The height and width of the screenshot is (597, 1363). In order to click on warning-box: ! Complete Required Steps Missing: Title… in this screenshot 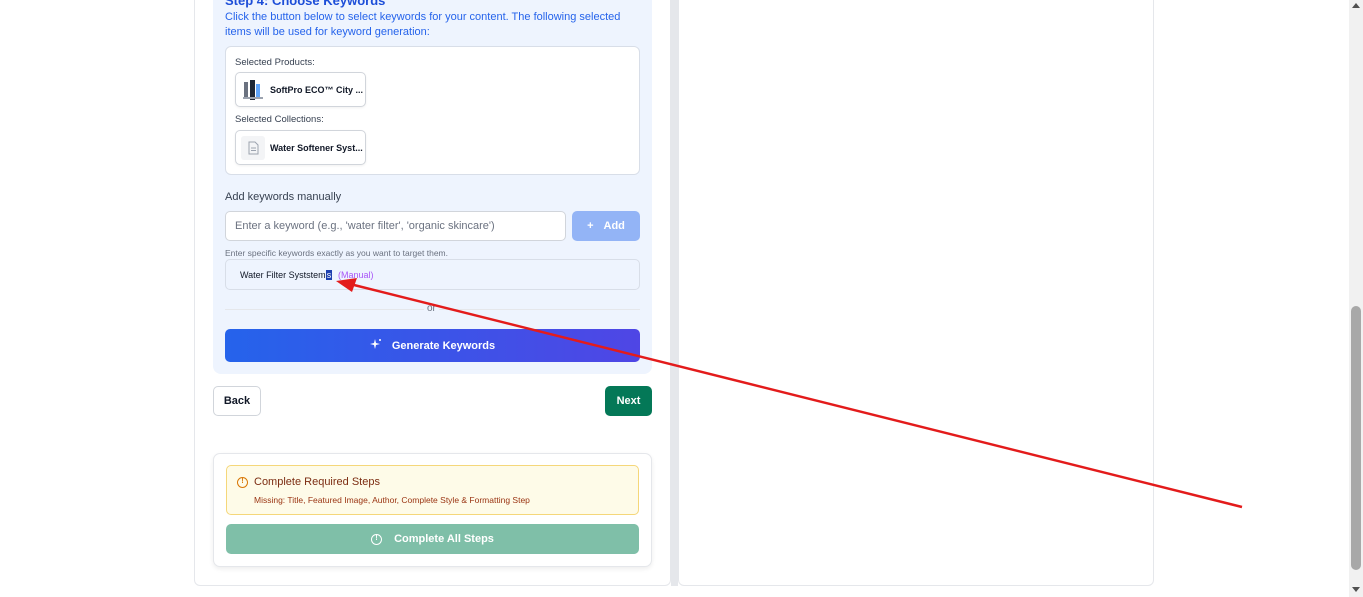, I will do `click(432, 490)`.